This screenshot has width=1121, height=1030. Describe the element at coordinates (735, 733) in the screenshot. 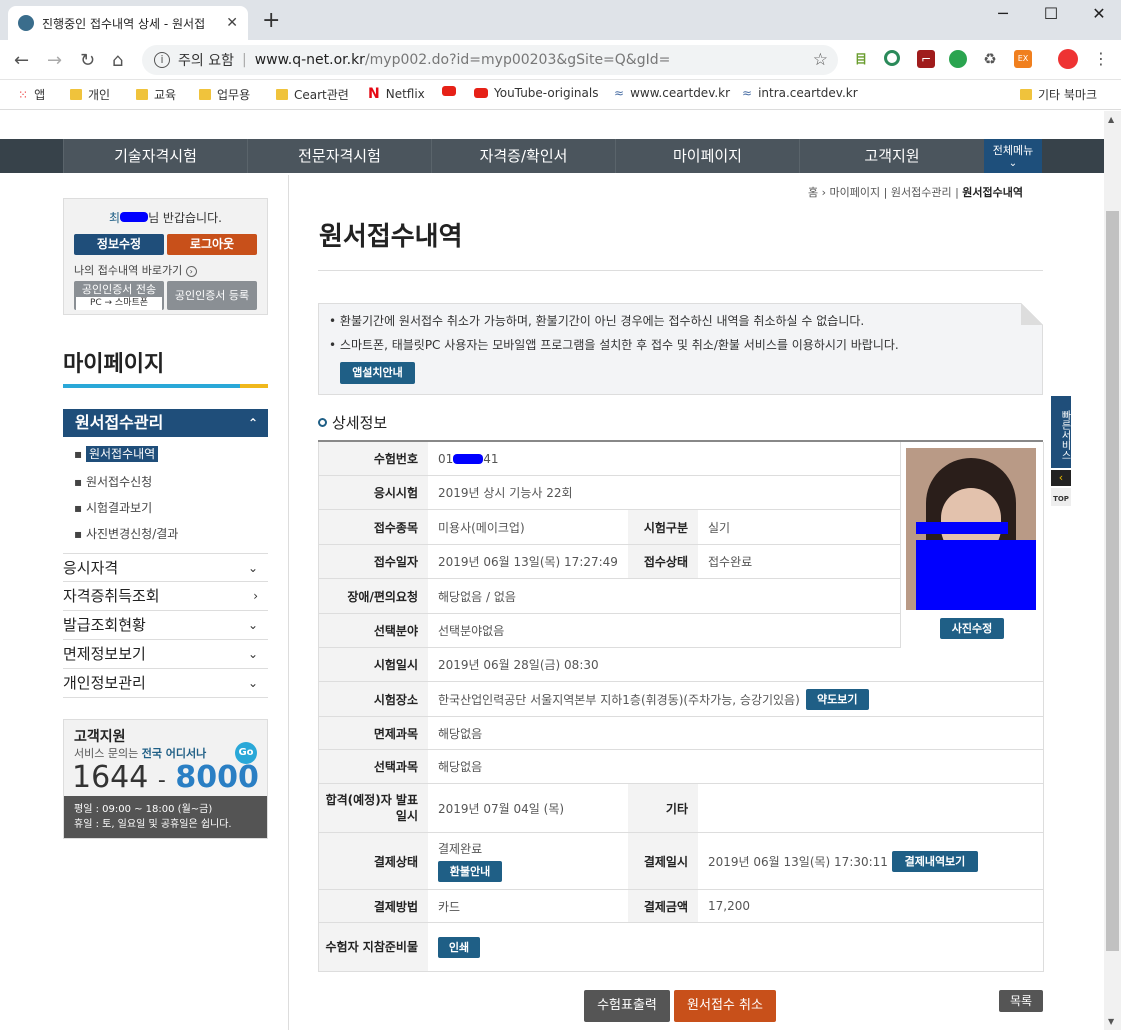

I see `exempt-subject: 해당없음` at that location.